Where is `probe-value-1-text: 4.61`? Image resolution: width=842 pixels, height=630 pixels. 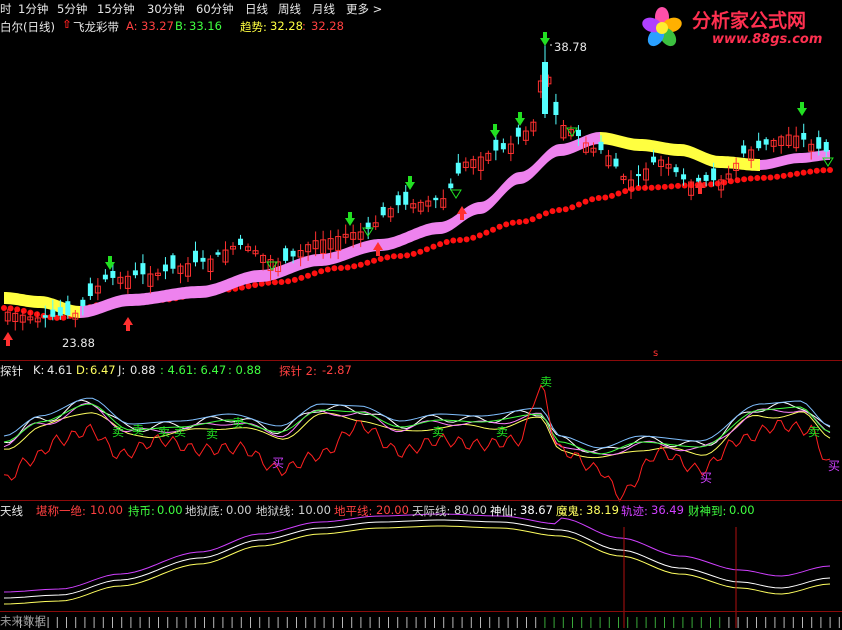 probe-value-1-text: 4.61 is located at coordinates (180, 370).